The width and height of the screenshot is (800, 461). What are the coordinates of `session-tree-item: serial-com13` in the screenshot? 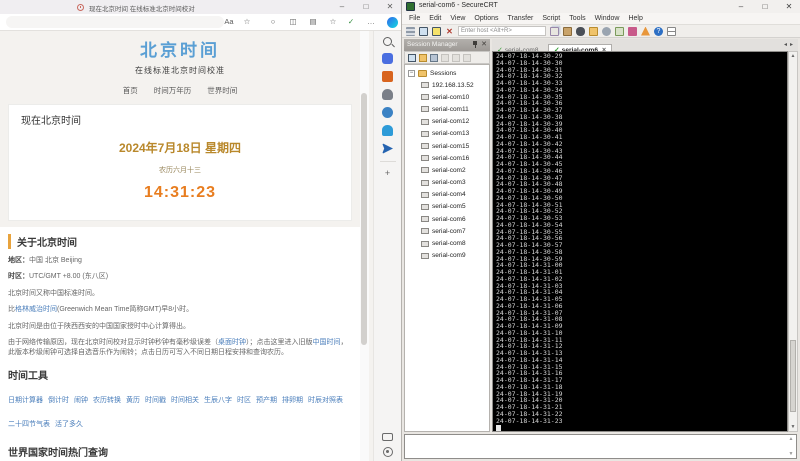 It's located at (447, 134).